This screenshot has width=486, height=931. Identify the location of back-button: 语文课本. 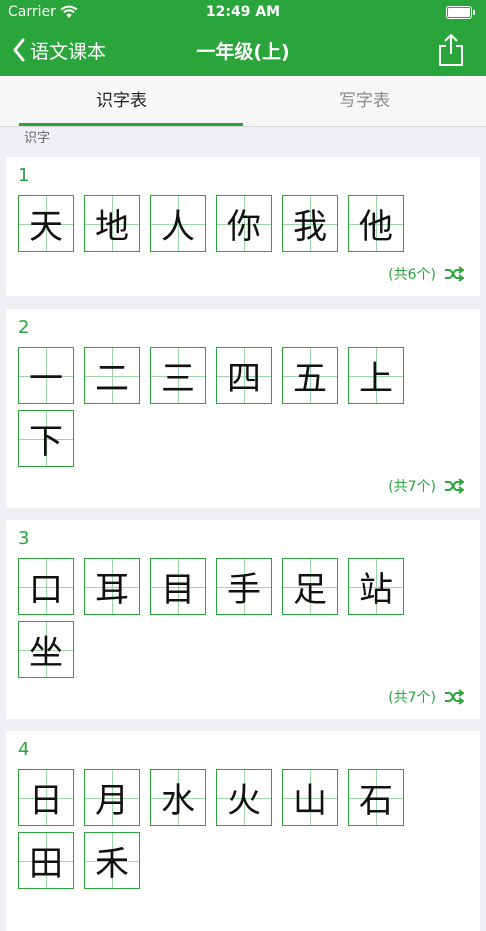
(59, 50).